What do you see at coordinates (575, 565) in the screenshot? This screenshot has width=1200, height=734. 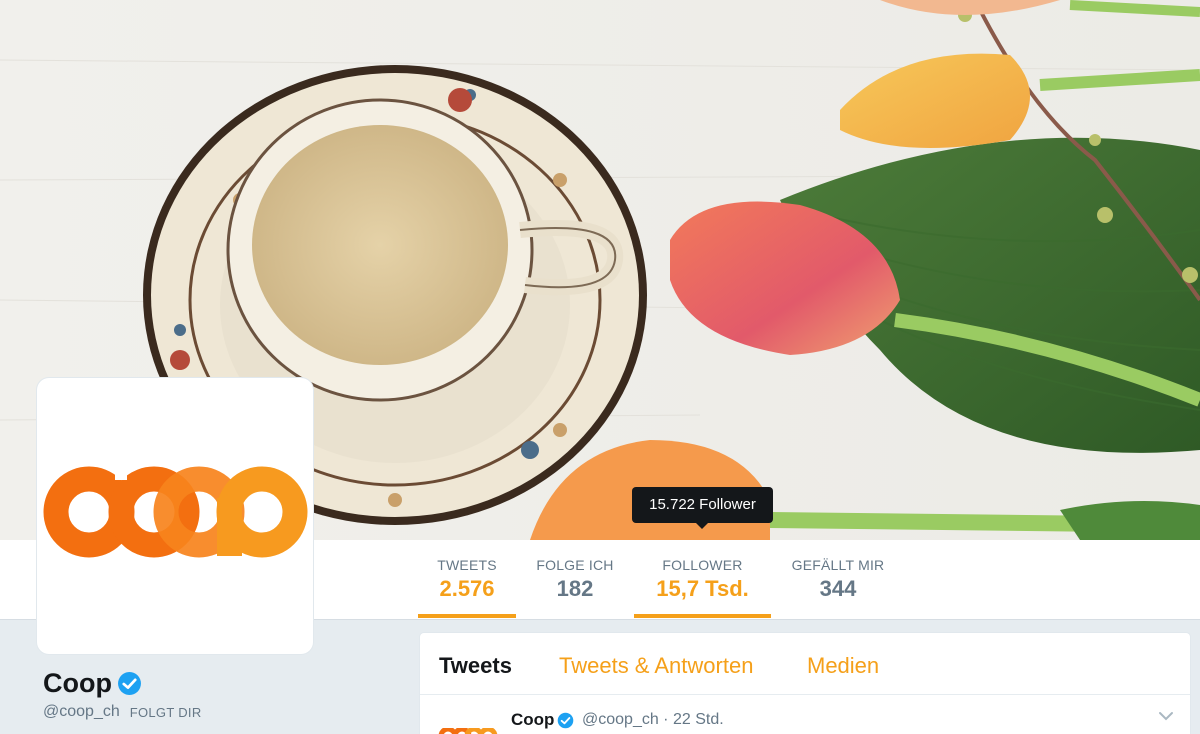 I see `stat-following-label: FOLGE ICH` at bounding box center [575, 565].